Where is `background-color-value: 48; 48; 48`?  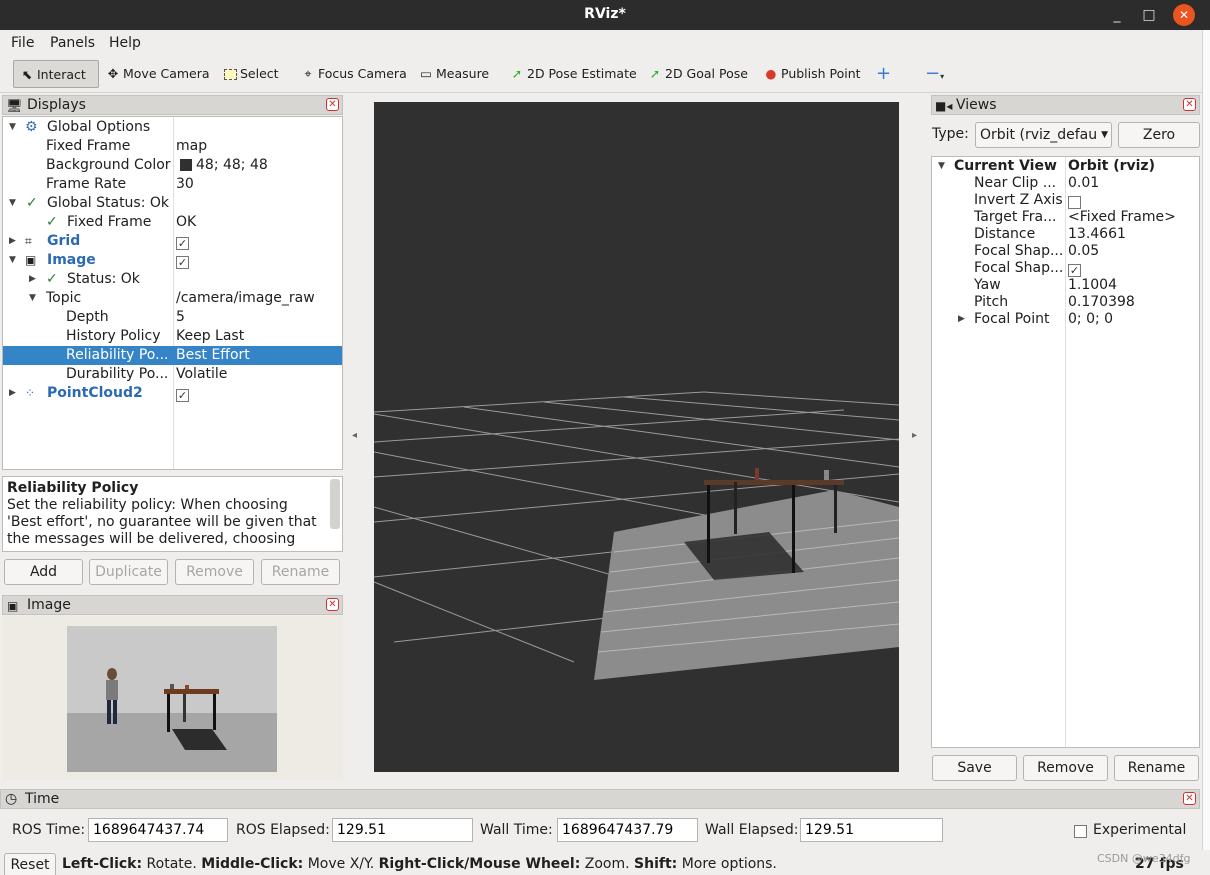
background-color-value: 48; 48; 48 is located at coordinates (232, 165).